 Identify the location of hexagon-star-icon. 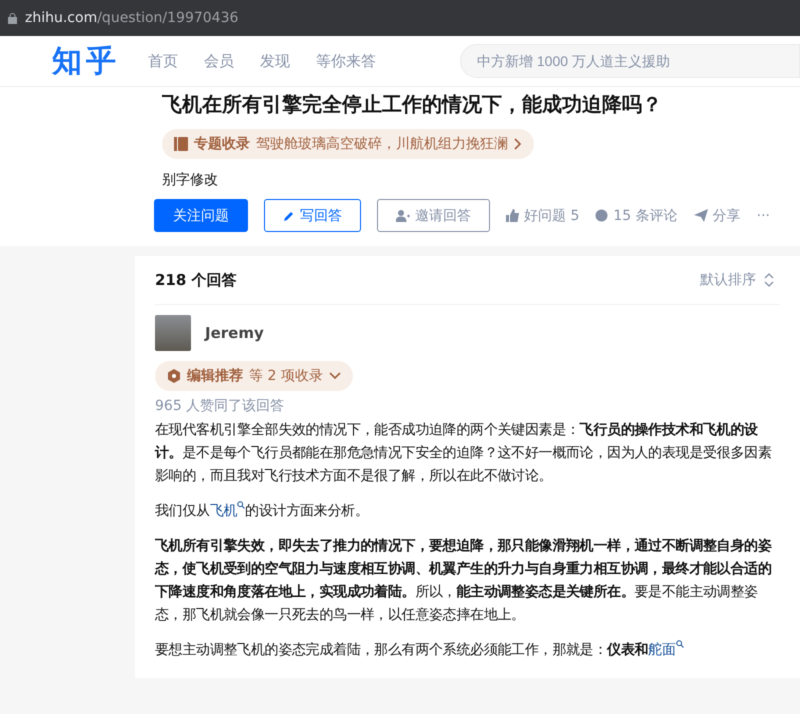
(174, 376).